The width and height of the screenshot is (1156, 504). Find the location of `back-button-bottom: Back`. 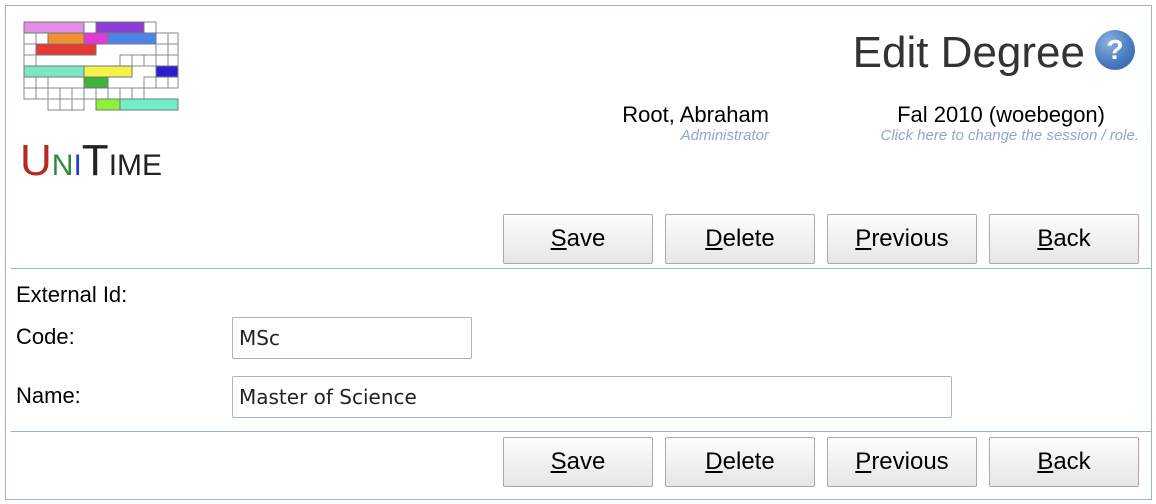

back-button-bottom: Back is located at coordinates (1064, 462).